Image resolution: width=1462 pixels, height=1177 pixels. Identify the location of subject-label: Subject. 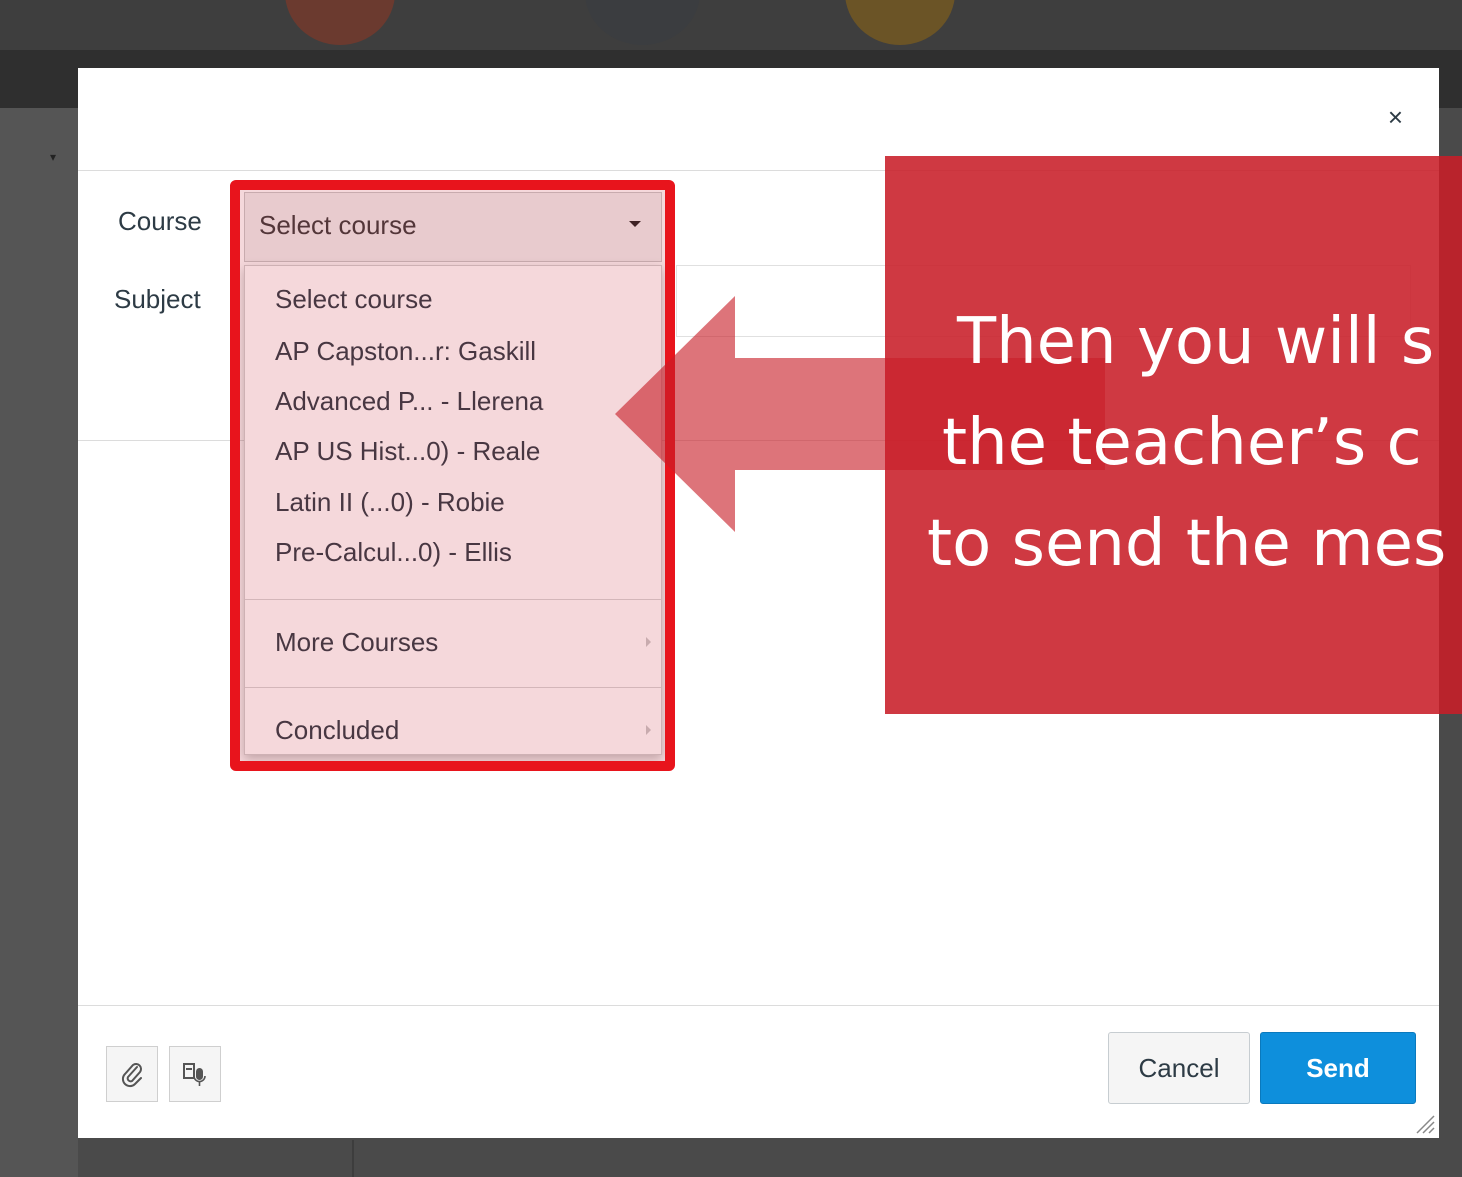
(157, 299).